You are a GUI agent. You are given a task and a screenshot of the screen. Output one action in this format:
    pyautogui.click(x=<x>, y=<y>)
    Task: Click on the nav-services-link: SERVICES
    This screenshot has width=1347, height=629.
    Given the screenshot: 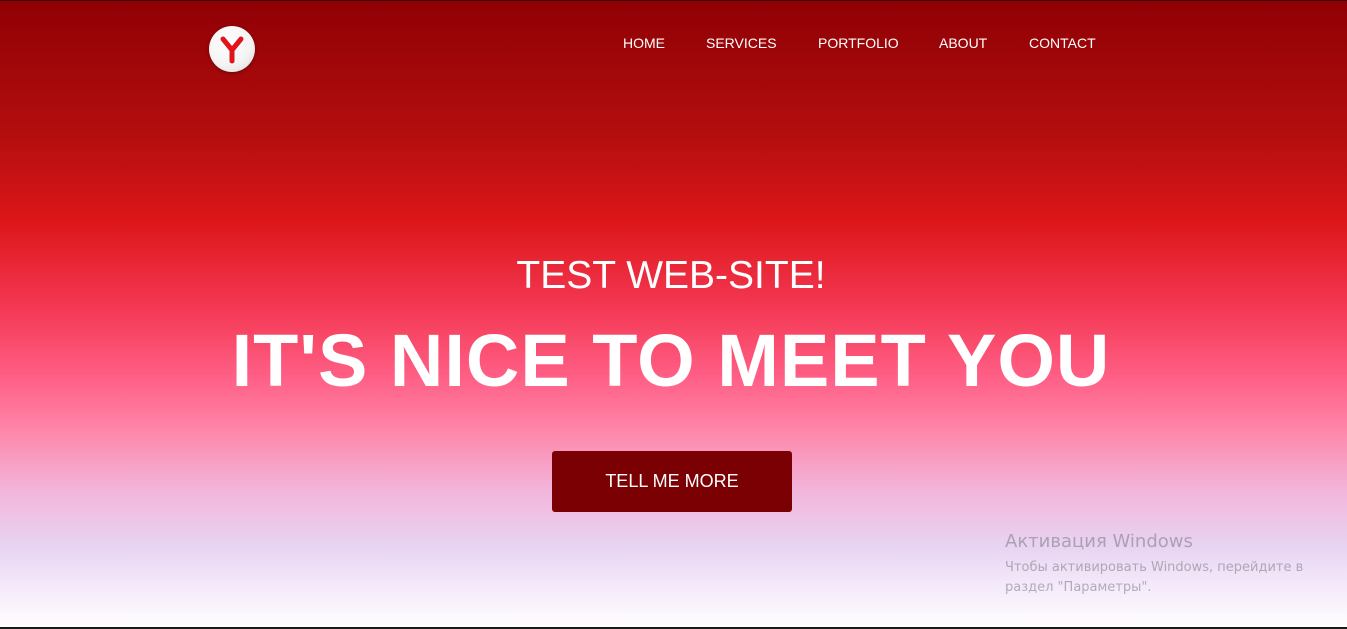 What is the action you would take?
    pyautogui.click(x=741, y=43)
    